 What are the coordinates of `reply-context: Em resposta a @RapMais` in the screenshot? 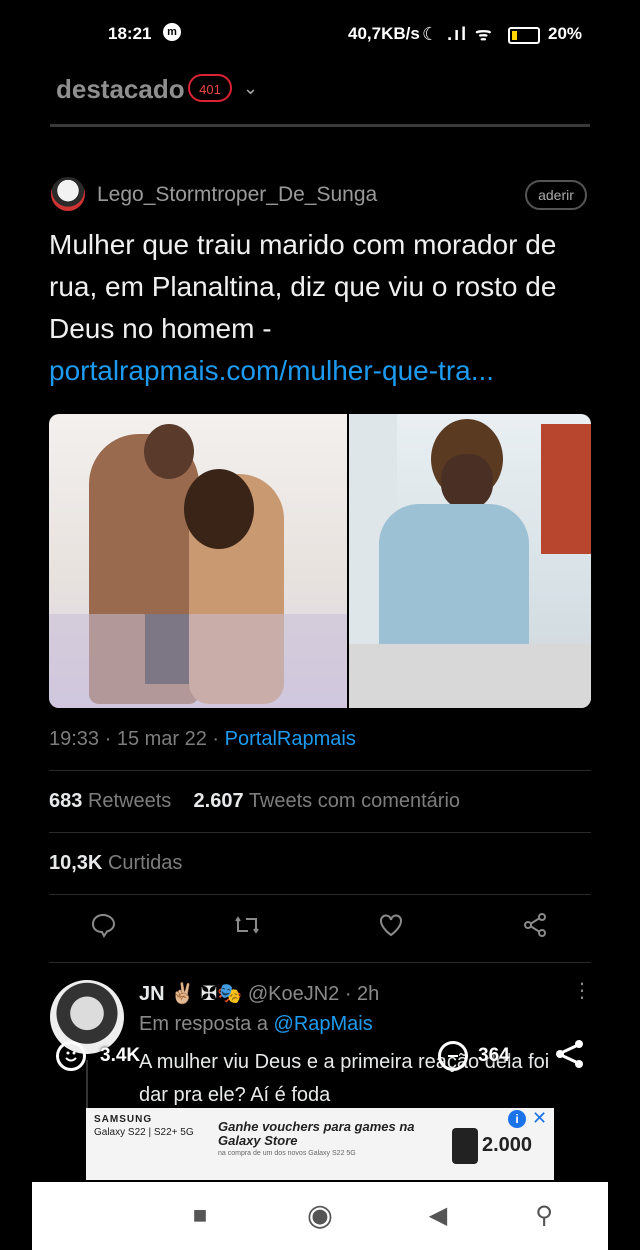 It's located at (256, 1024).